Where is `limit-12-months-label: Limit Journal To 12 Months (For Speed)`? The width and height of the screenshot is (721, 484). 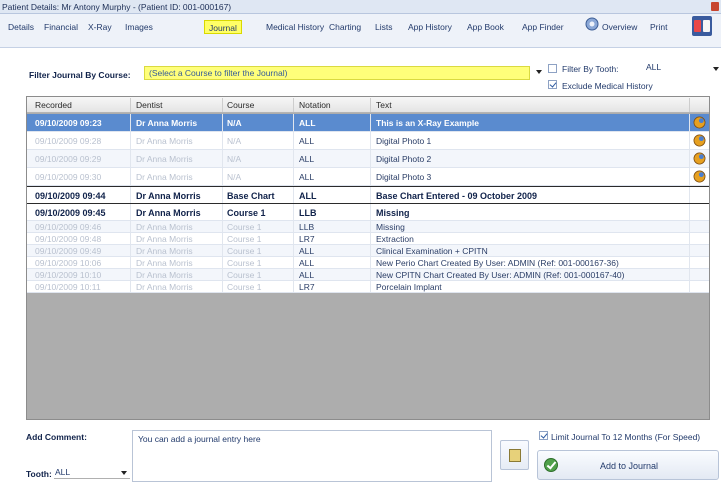
limit-12-months-label: Limit Journal To 12 Months (For Speed) is located at coordinates (626, 437).